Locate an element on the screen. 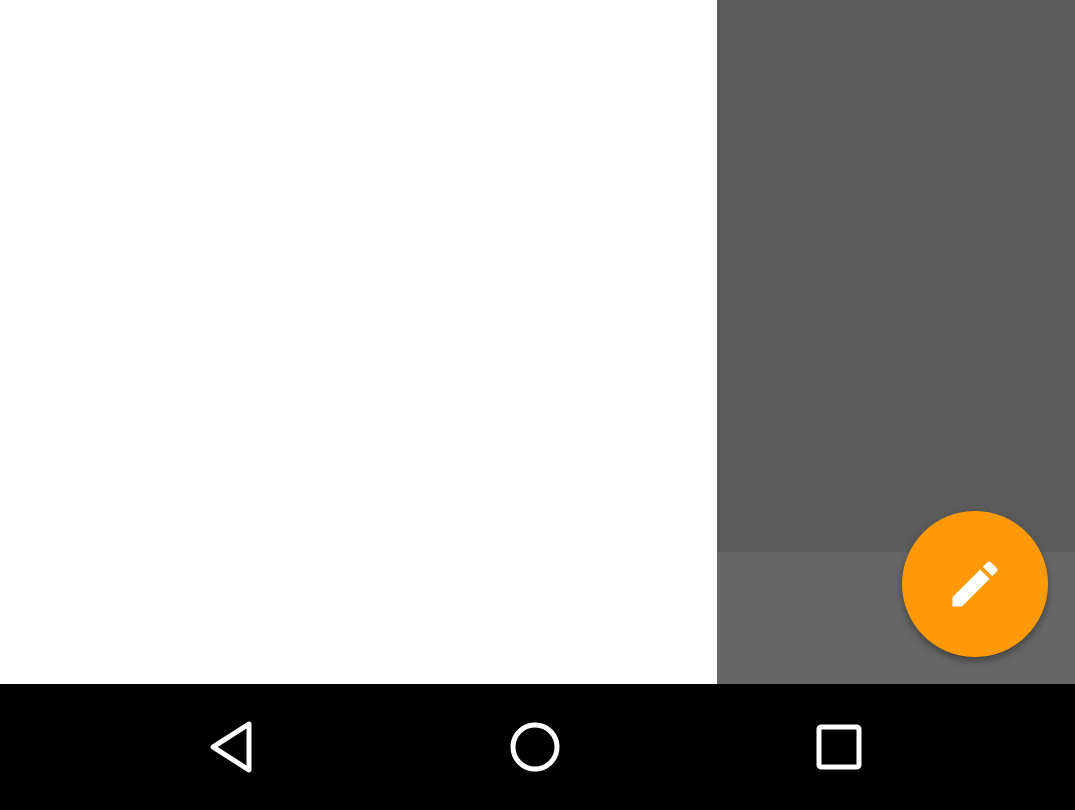  home-button is located at coordinates (535, 747).